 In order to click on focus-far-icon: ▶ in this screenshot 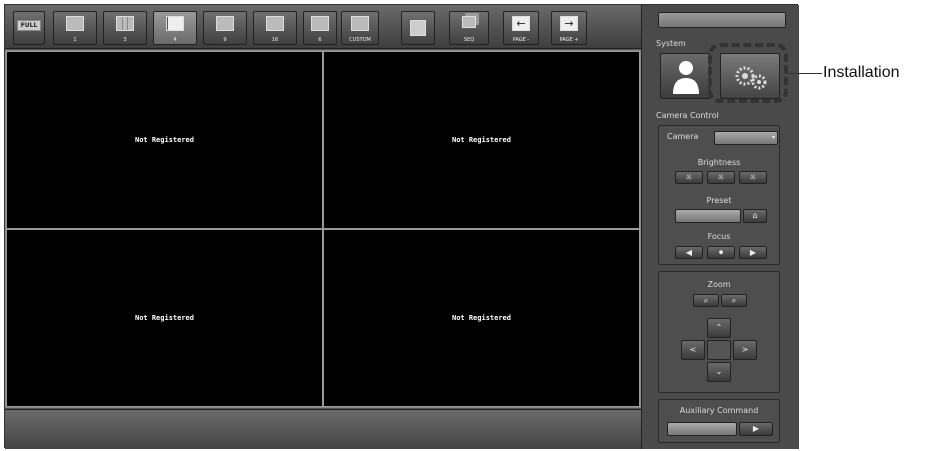, I will do `click(753, 252)`.